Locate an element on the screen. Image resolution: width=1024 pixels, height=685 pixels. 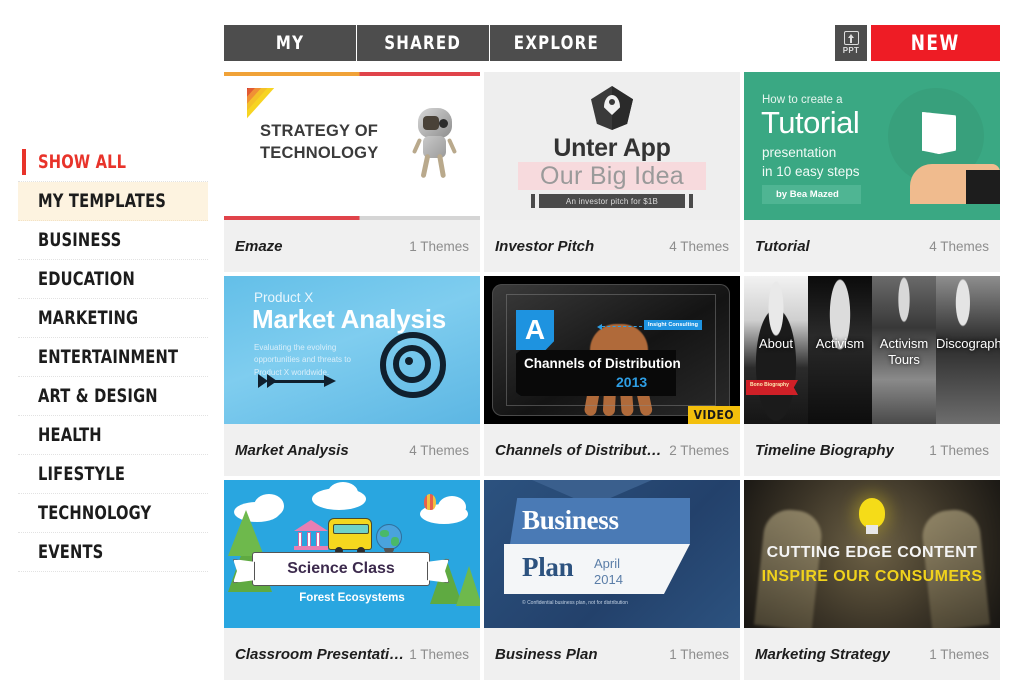
template-card-emaze: STRATEGY OF TECHNOLOGY Emaze 1 Themes is located at coordinates (352, 172).